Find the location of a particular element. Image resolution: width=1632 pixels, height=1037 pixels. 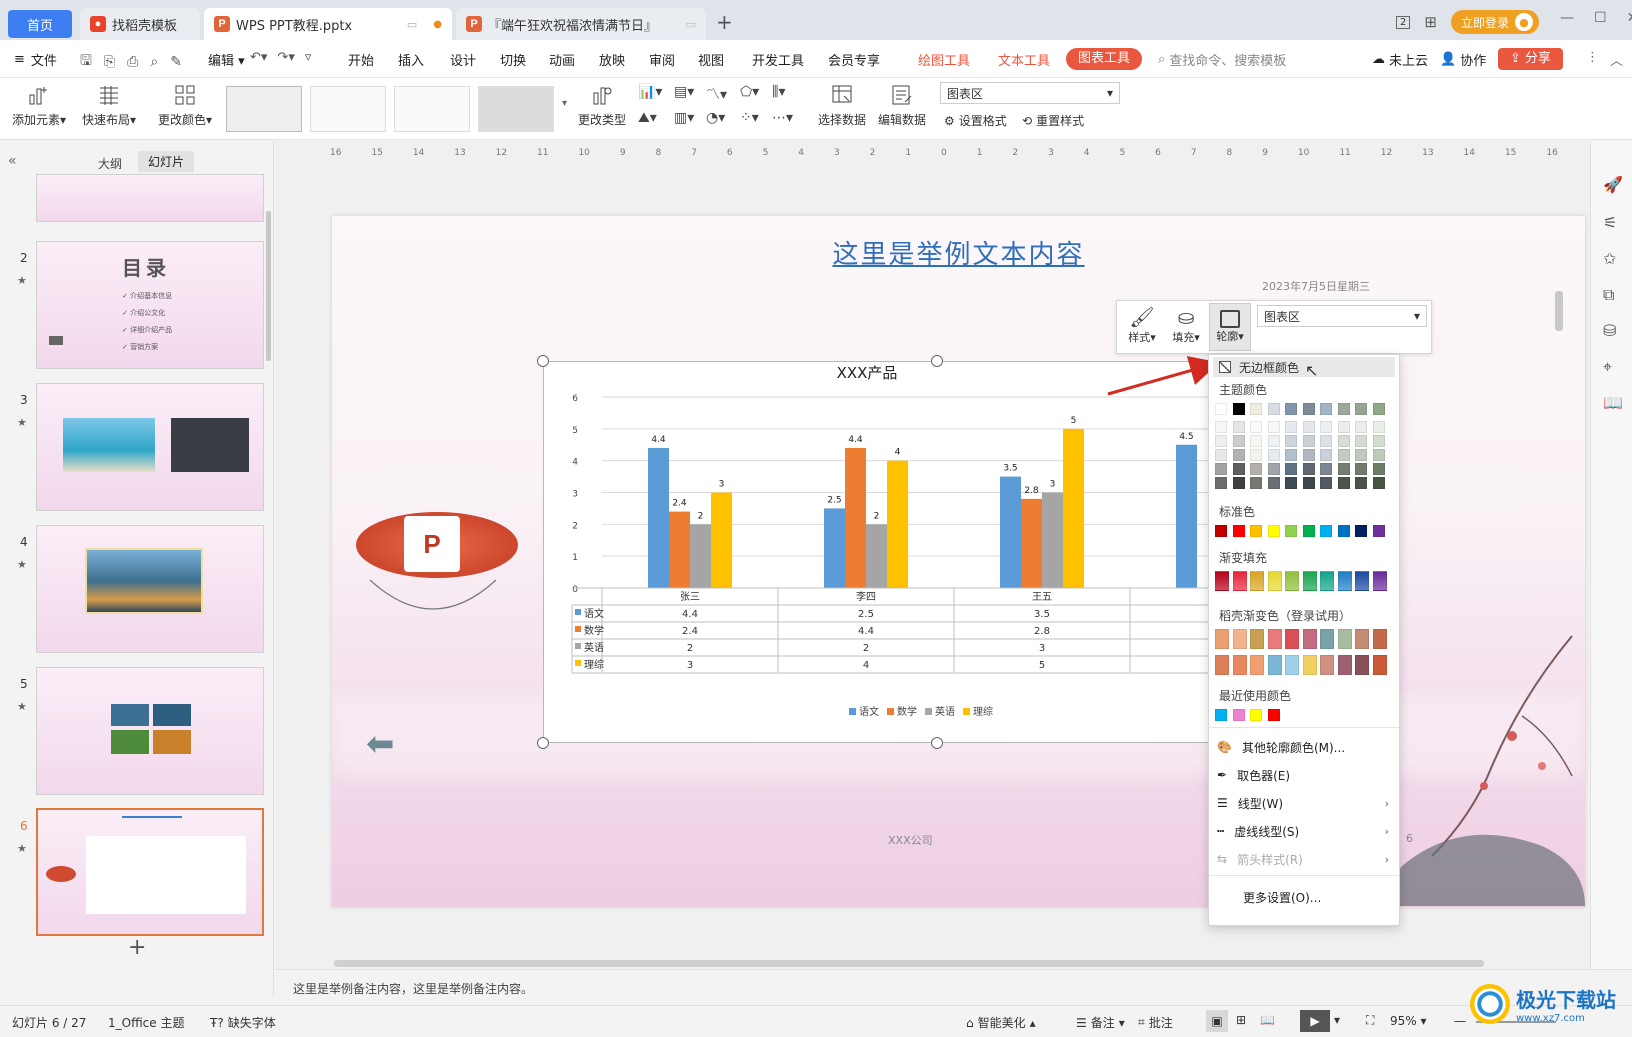

theme-name: 1_Office 主题 is located at coordinates (146, 1022).